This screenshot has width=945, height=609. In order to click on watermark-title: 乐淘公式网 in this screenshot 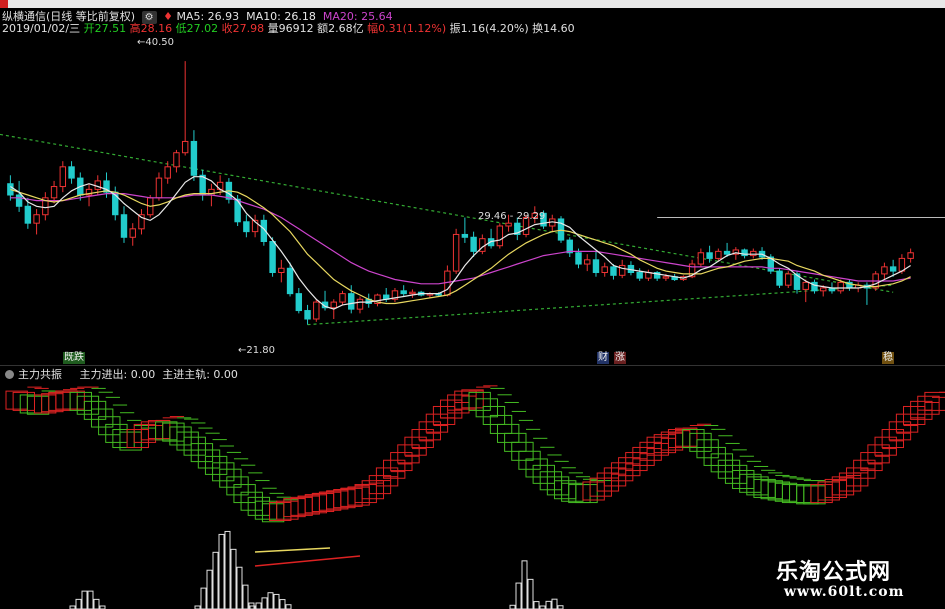, I will do `click(834, 572)`.